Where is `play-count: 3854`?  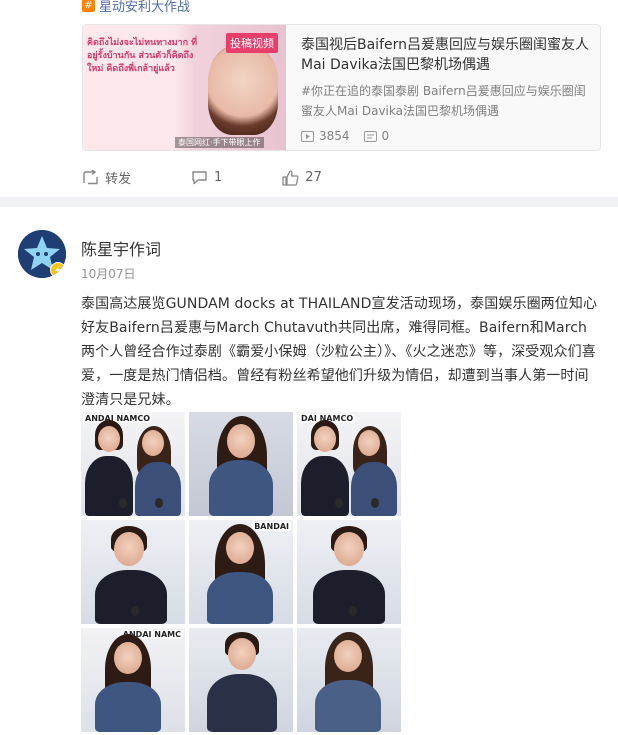 play-count: 3854 is located at coordinates (325, 136).